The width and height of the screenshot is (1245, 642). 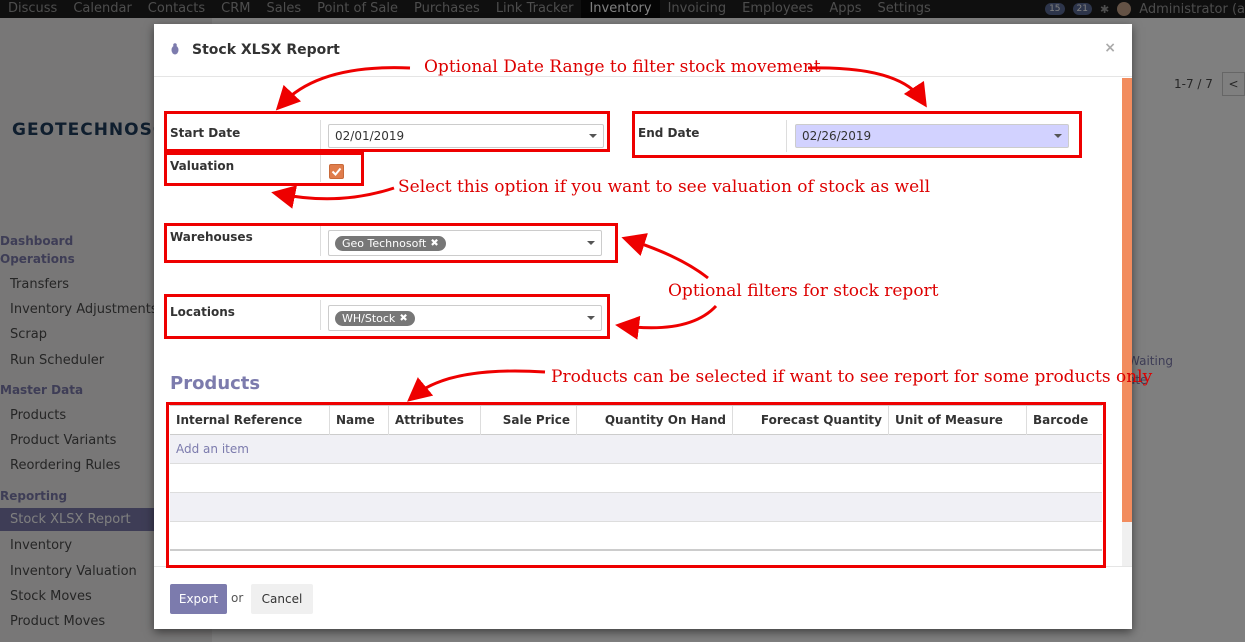 What do you see at coordinates (476, 385) in the screenshot?
I see `arrow-to-products` at bounding box center [476, 385].